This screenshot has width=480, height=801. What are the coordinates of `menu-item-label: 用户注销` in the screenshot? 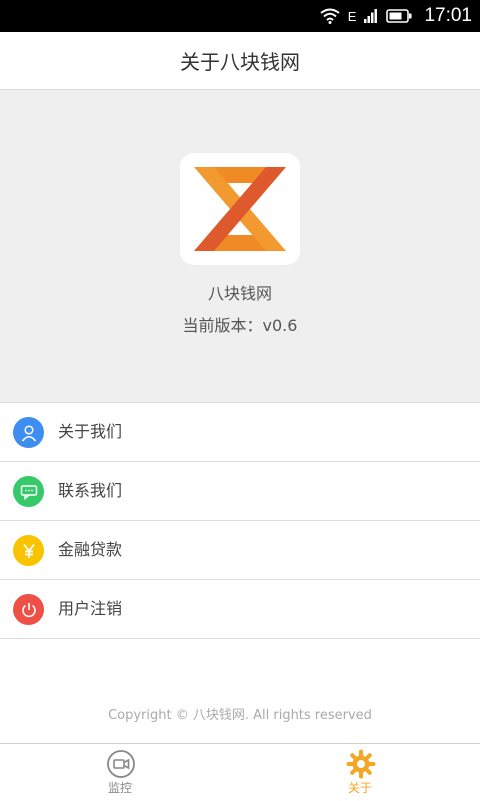 It's located at (90, 608).